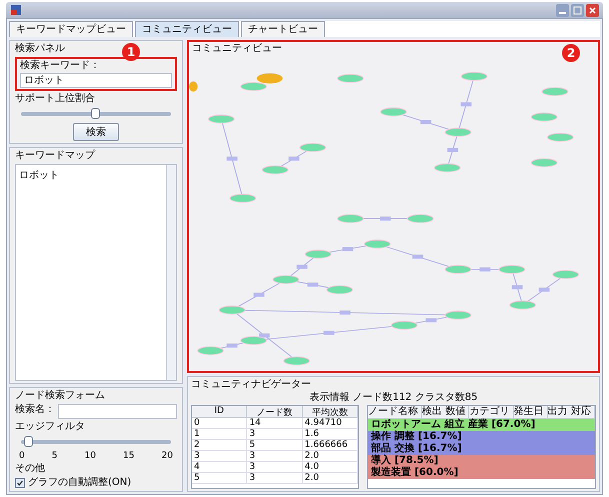 The image size is (609, 497). What do you see at coordinates (35, 410) in the screenshot?
I see `field-label: 検索名：` at bounding box center [35, 410].